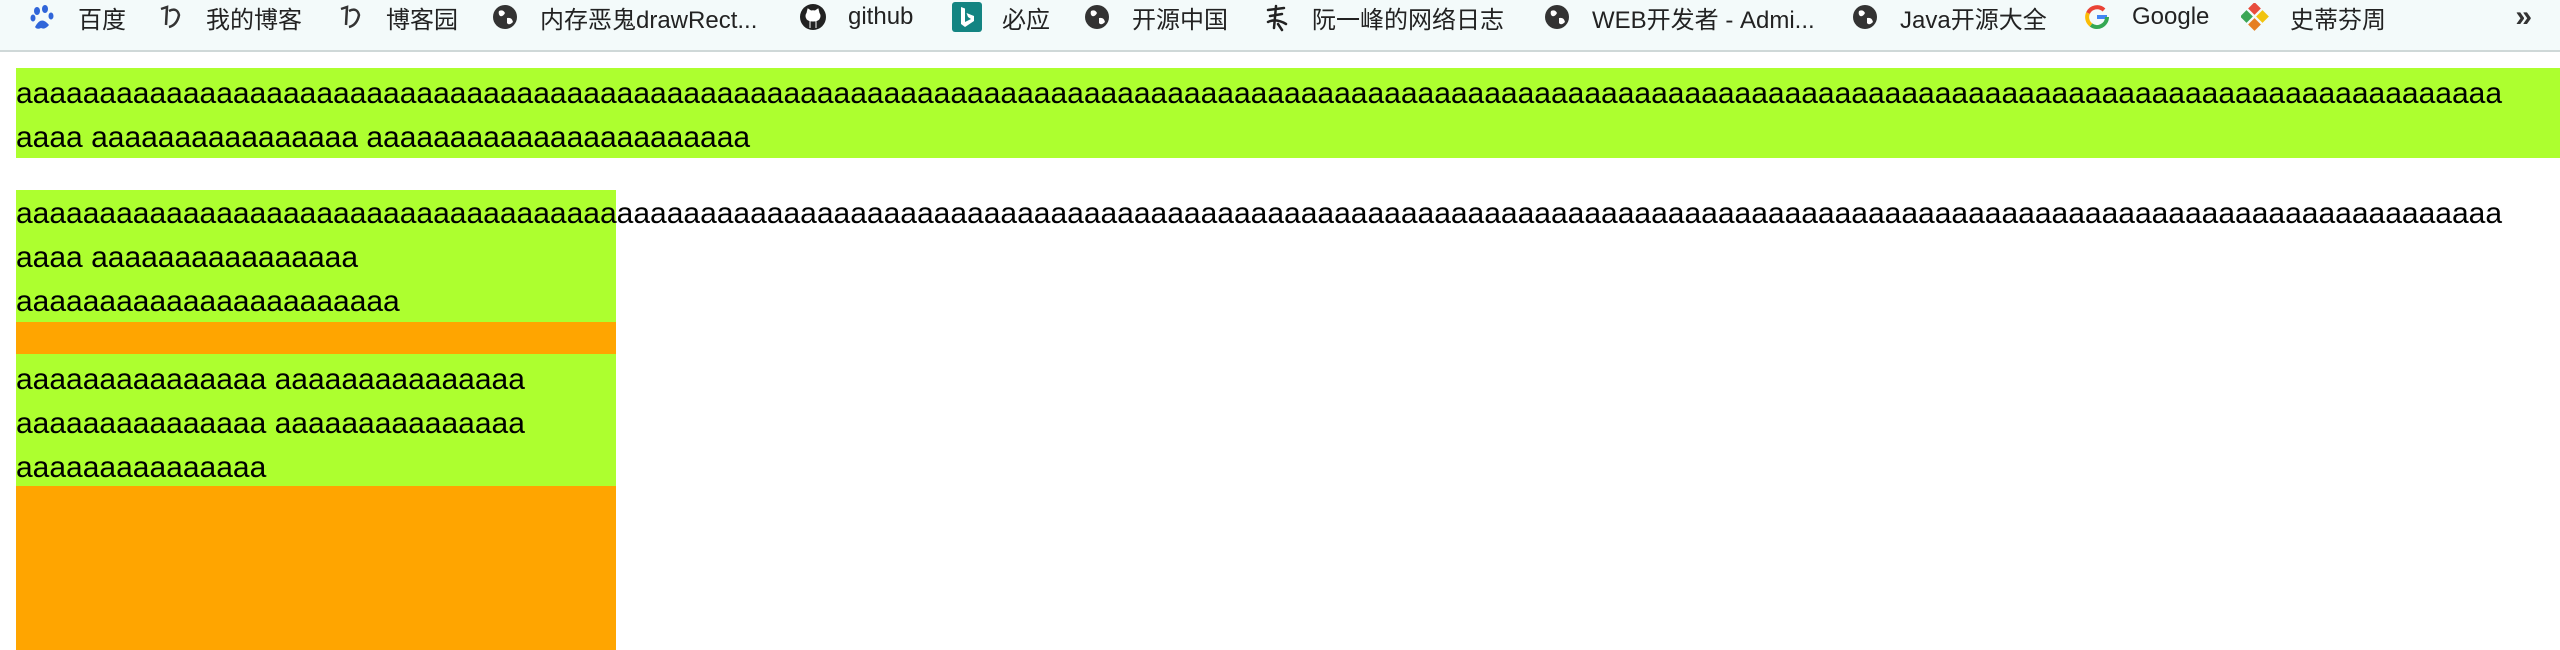  Describe the element at coordinates (77, 17) in the screenshot. I see `bookmark-baidu: 百度` at that location.